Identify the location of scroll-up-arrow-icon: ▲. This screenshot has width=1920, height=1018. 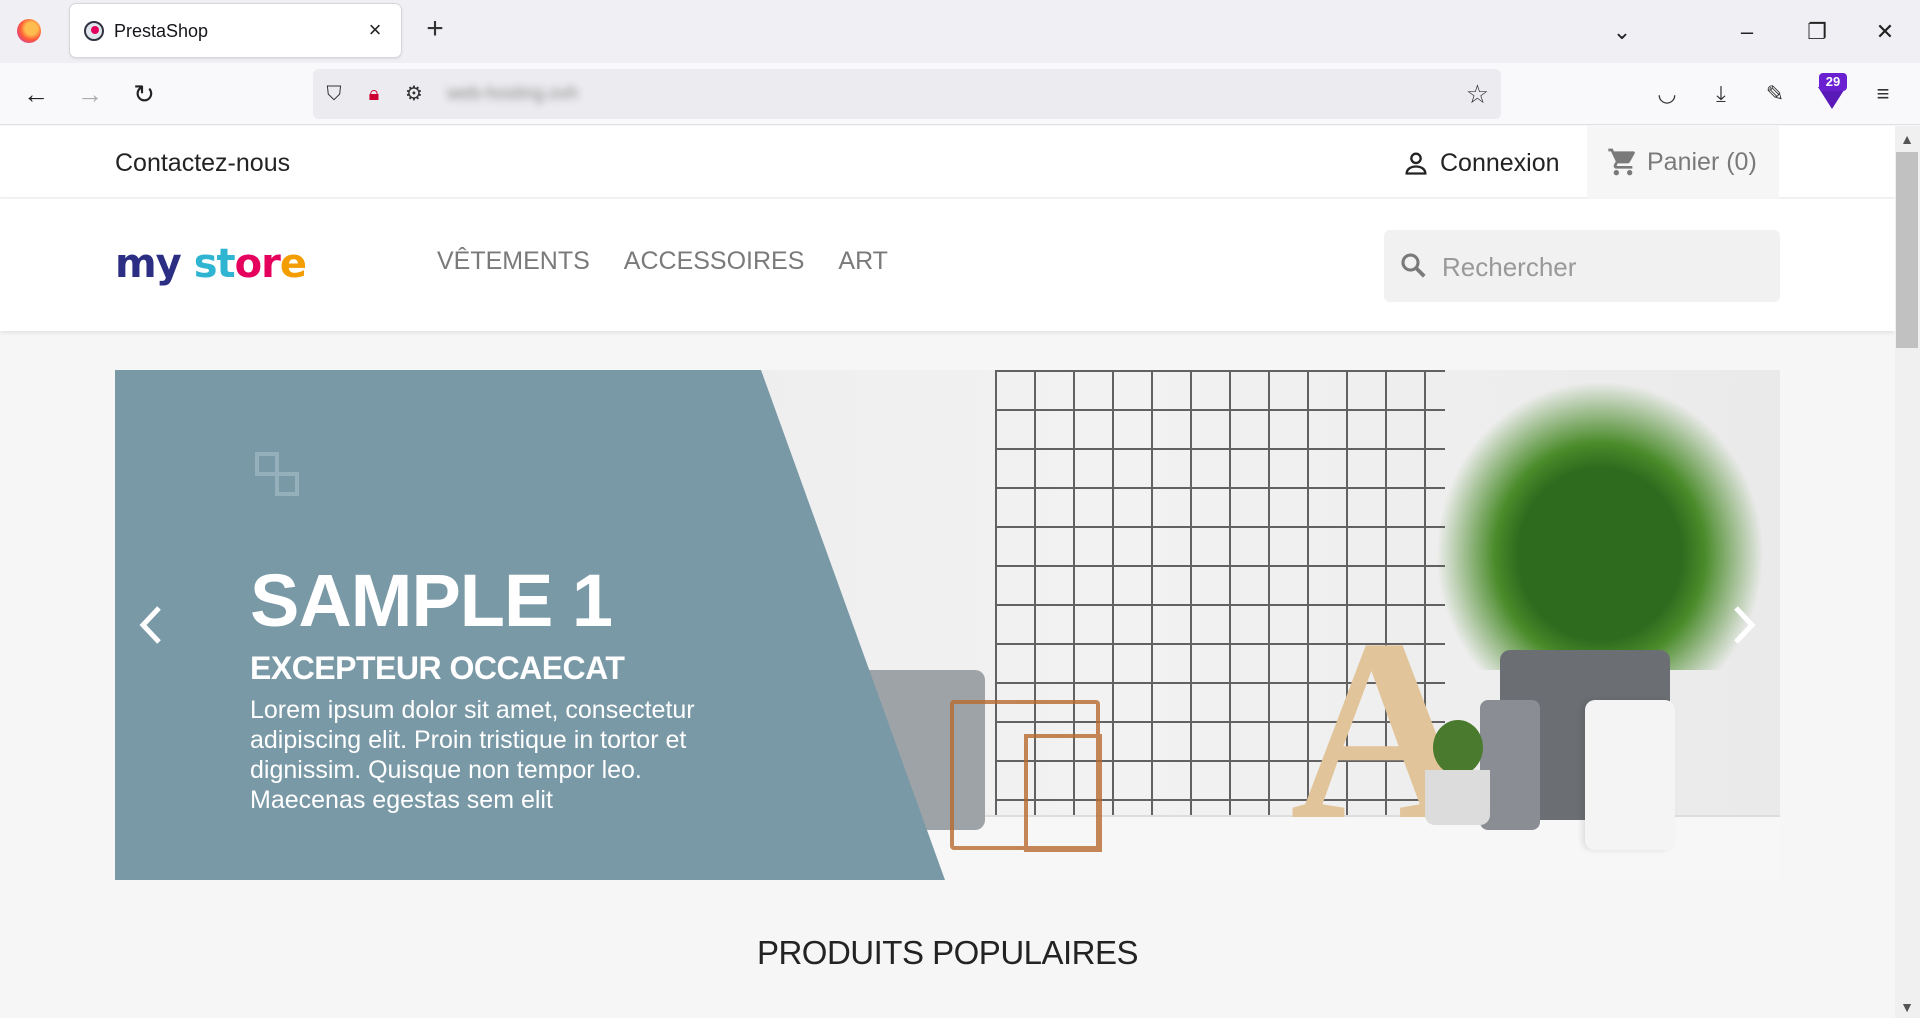
(1907, 139).